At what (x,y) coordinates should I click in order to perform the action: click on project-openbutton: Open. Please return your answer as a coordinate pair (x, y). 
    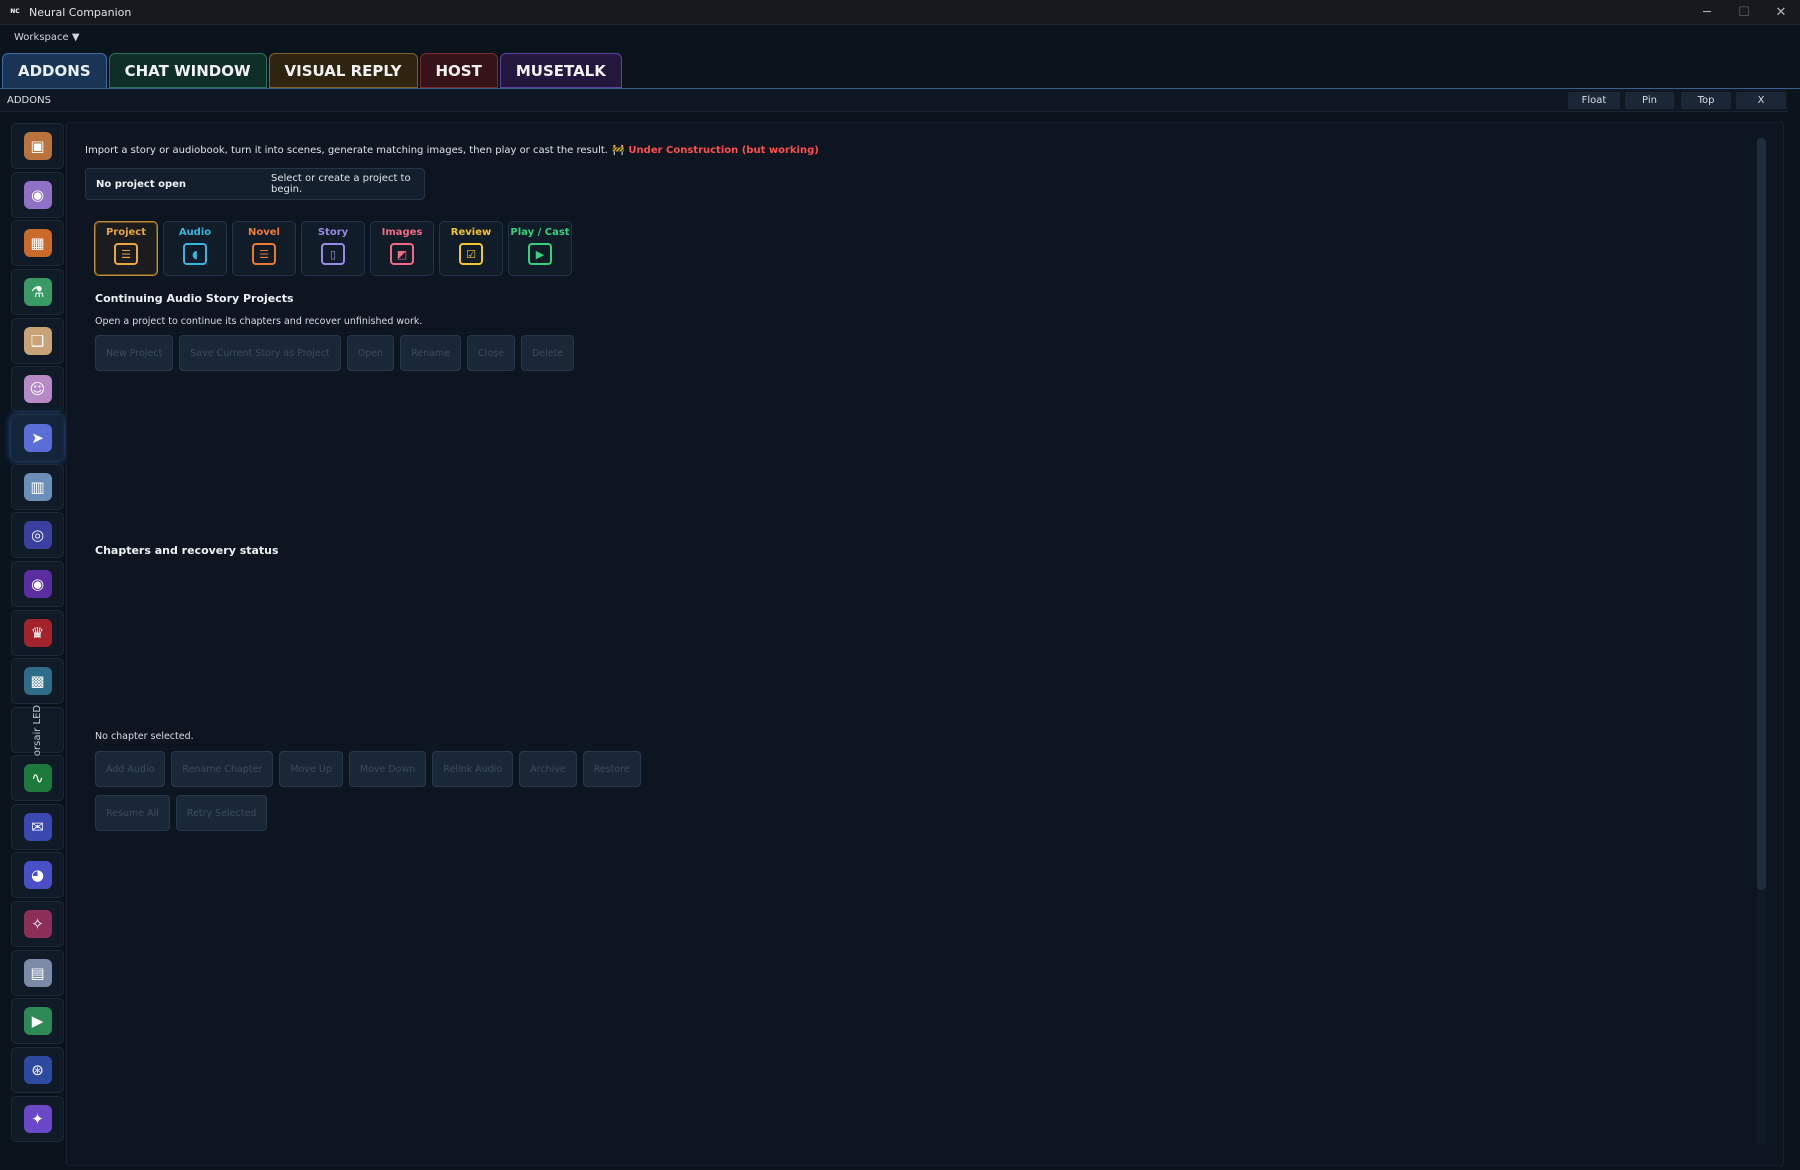
    Looking at the image, I should click on (370, 353).